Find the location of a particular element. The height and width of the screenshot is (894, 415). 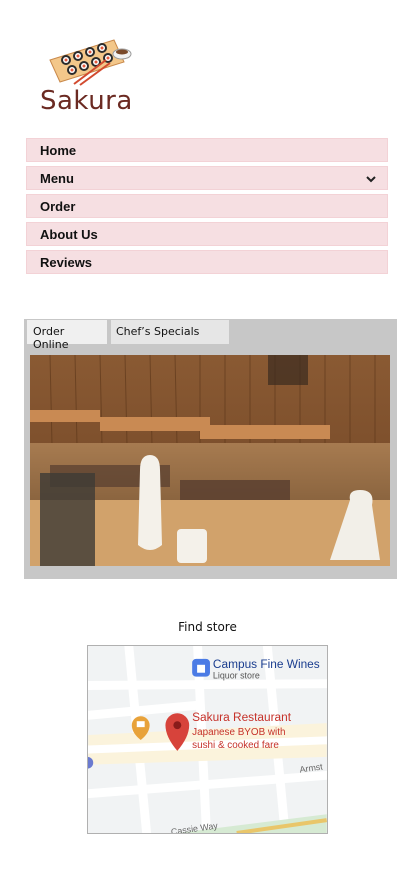

tab-chefs-specials: Chef’s Specials is located at coordinates (170, 332).